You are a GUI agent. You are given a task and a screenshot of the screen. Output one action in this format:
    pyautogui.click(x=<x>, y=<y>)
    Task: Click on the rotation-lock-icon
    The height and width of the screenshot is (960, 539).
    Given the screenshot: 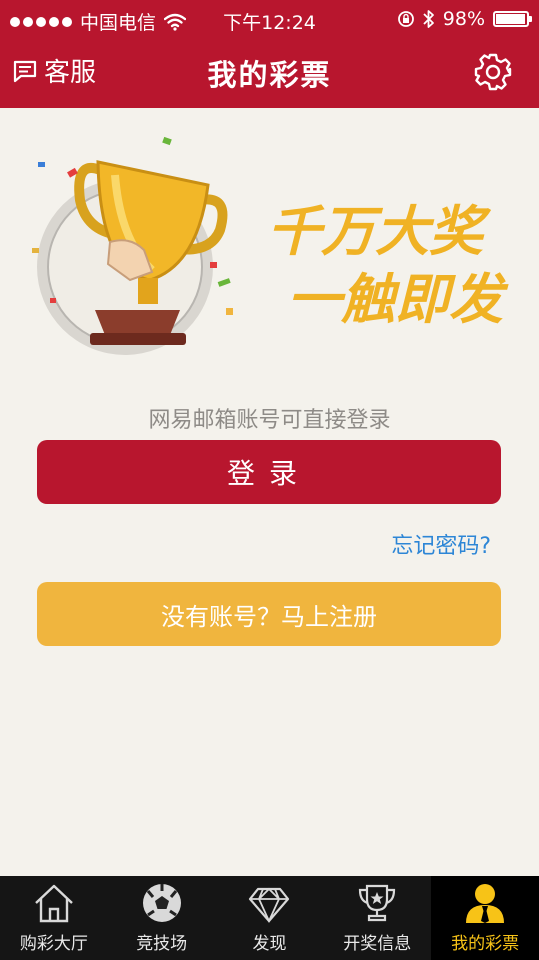 What is the action you would take?
    pyautogui.click(x=405, y=19)
    